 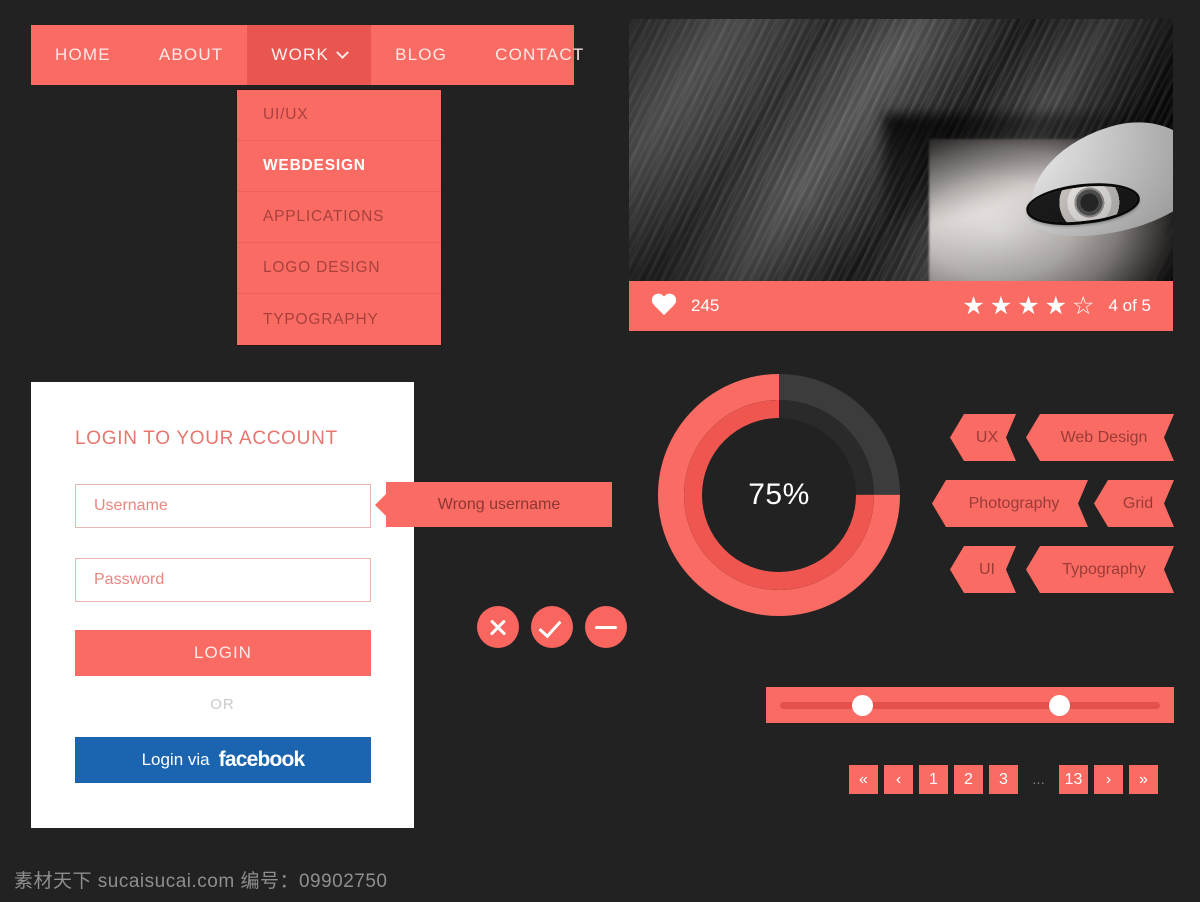 I want to click on chevron-down-icon, so click(x=342, y=52).